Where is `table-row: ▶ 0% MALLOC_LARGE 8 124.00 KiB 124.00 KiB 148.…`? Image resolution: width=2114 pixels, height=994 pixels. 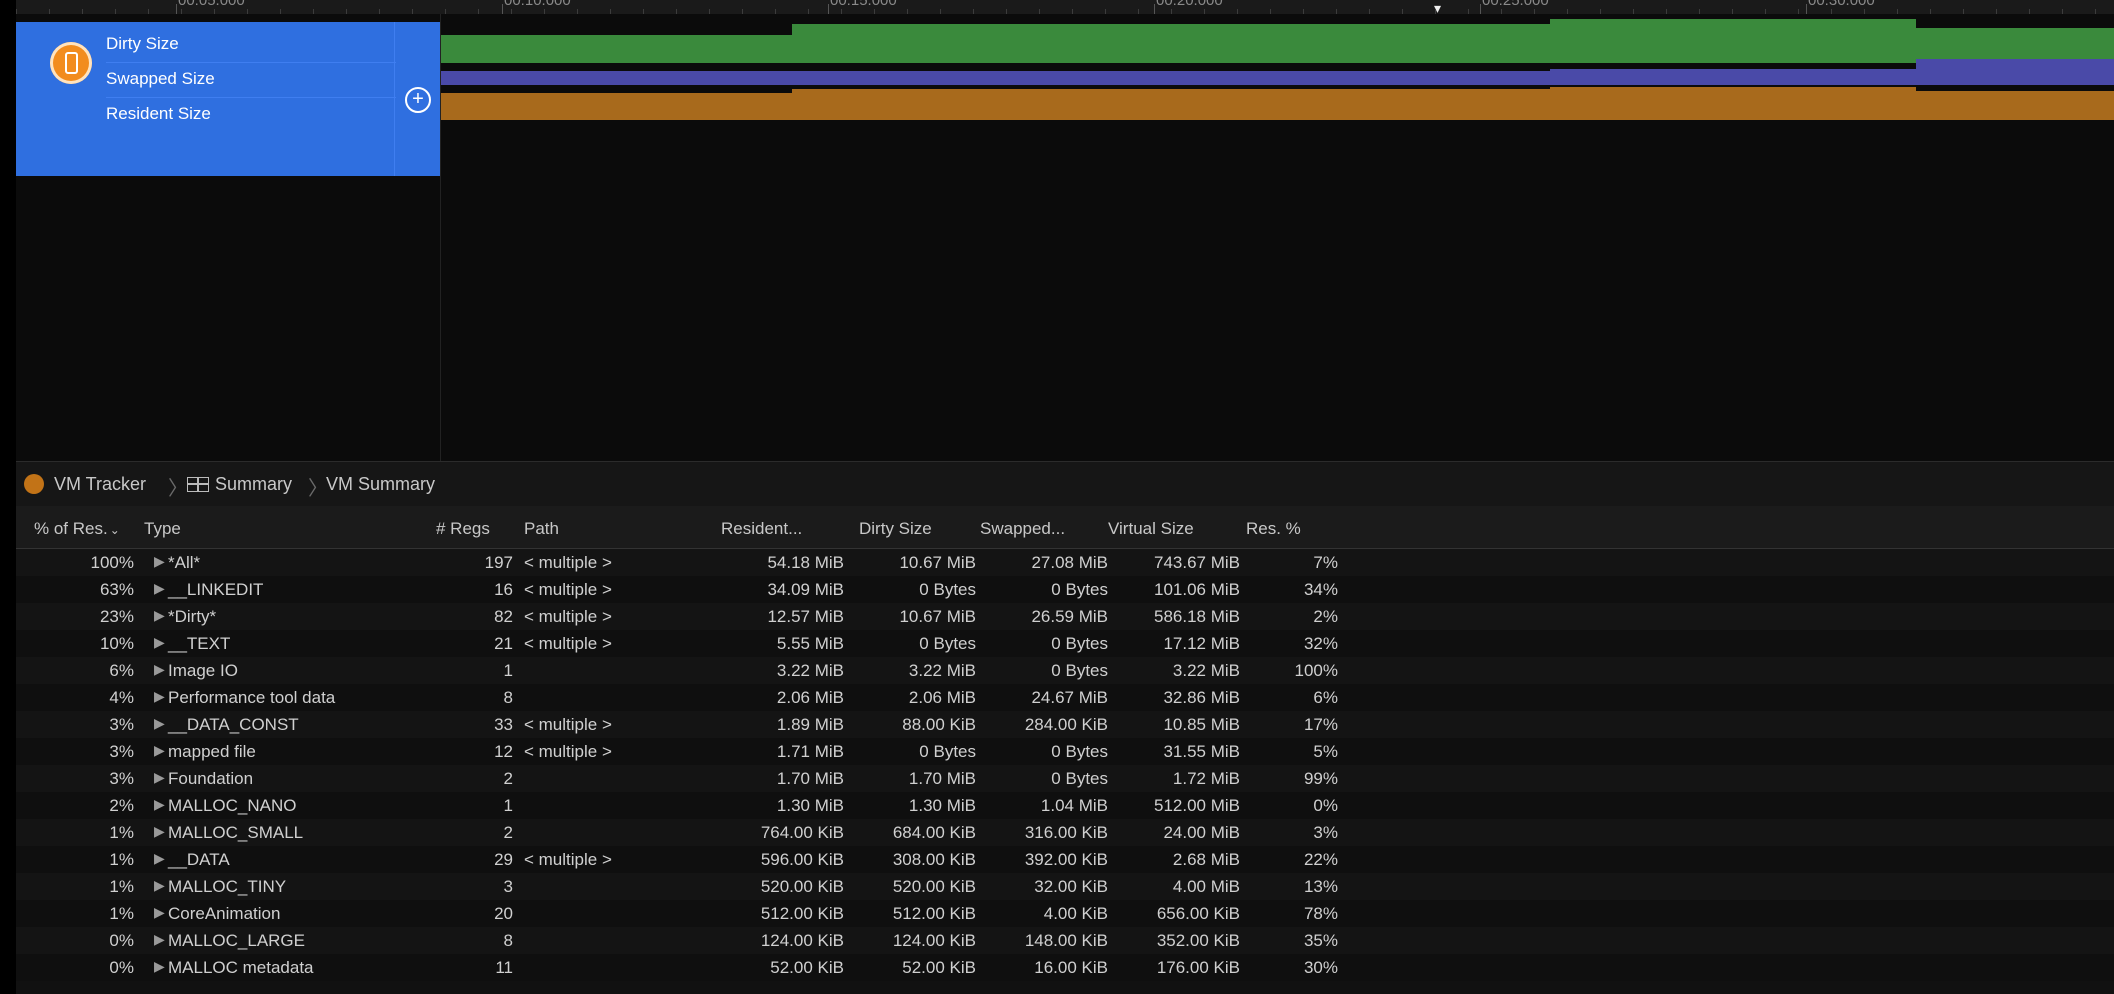
table-row: ▶ 0% MALLOC_LARGE 8 124.00 KiB 124.00 KiB 148.… is located at coordinates (1065, 940).